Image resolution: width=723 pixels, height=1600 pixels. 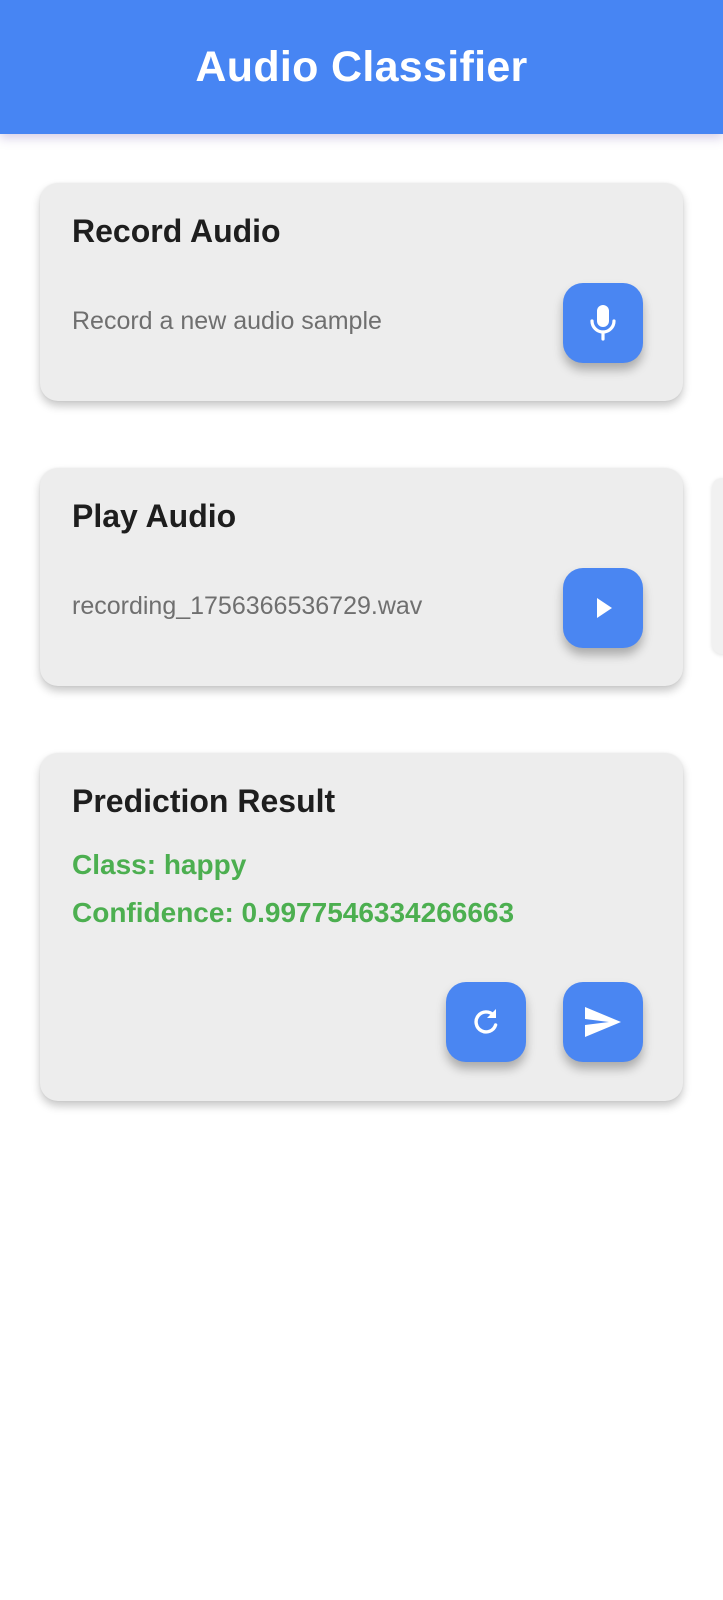 I want to click on send-button, so click(x=603, y=1022).